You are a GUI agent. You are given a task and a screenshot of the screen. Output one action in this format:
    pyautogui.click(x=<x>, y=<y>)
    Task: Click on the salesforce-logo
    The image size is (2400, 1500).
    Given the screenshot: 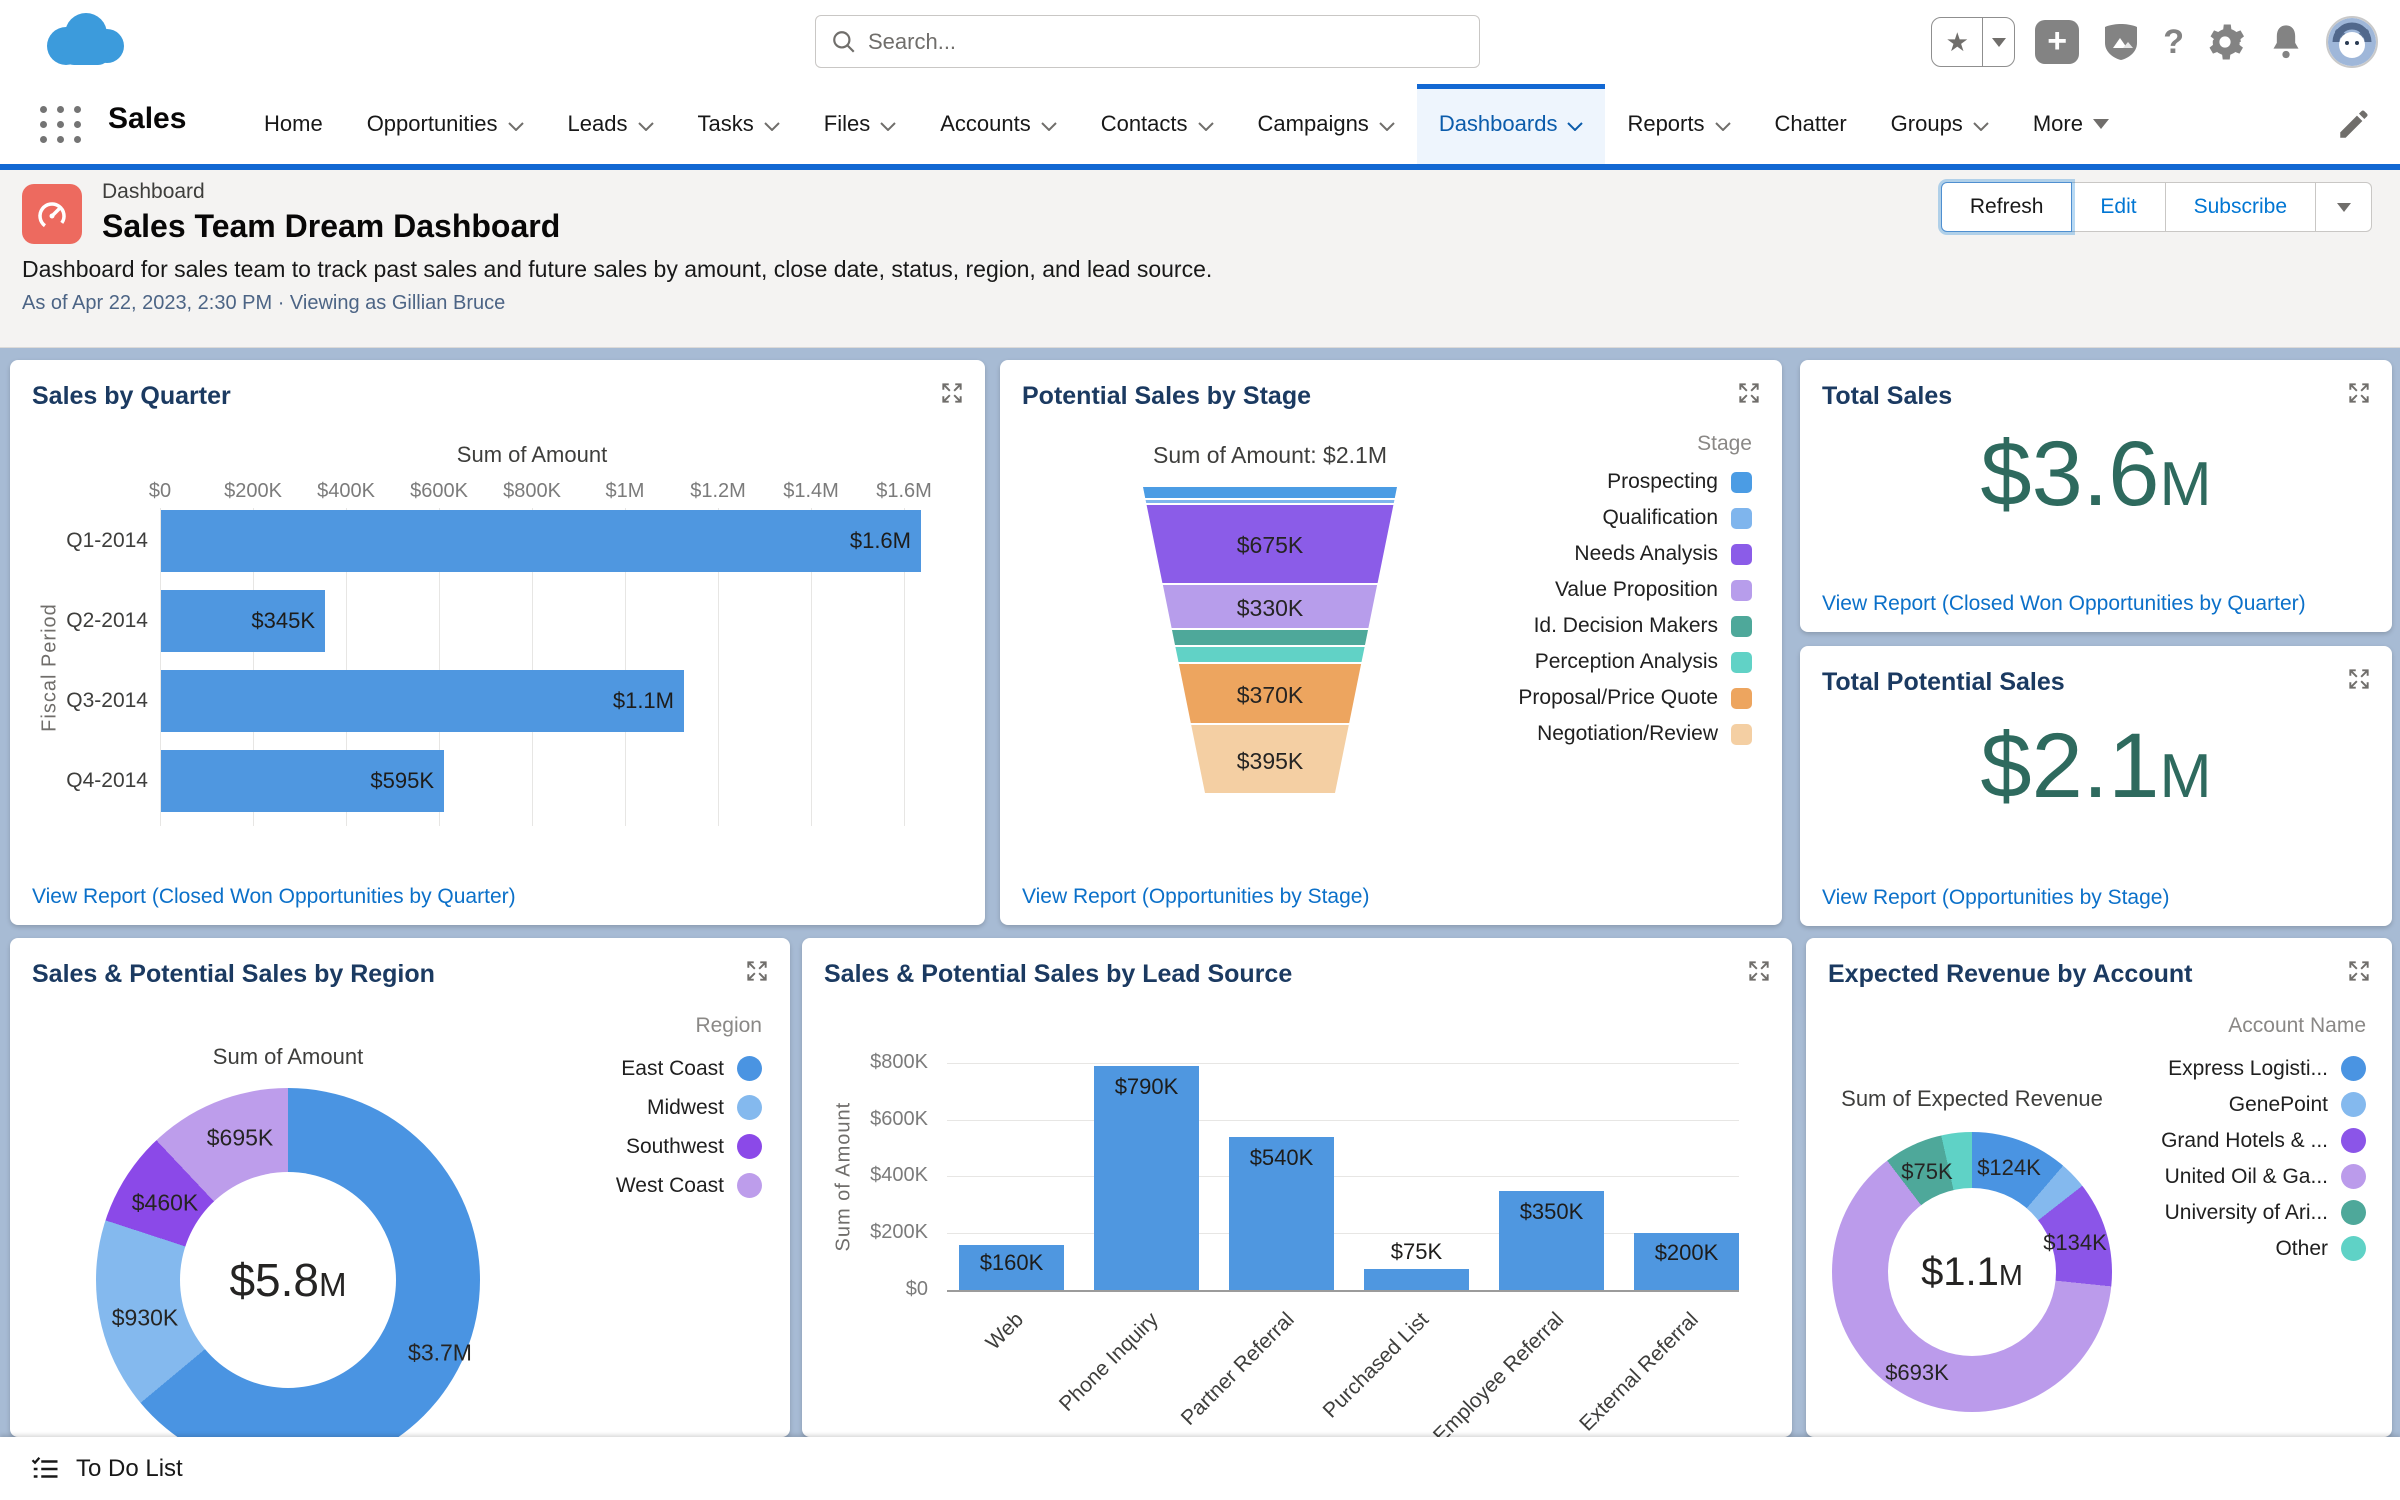 What is the action you would take?
    pyautogui.click(x=85, y=39)
    